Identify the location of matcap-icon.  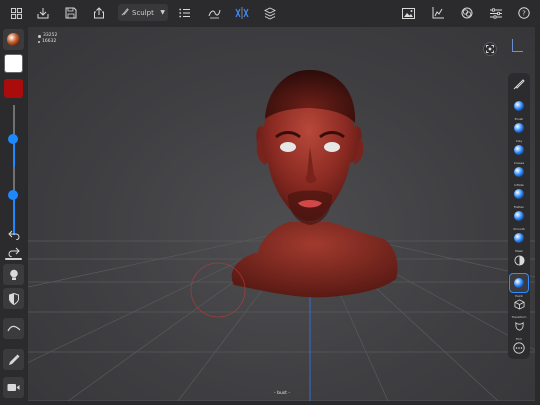
(519, 260).